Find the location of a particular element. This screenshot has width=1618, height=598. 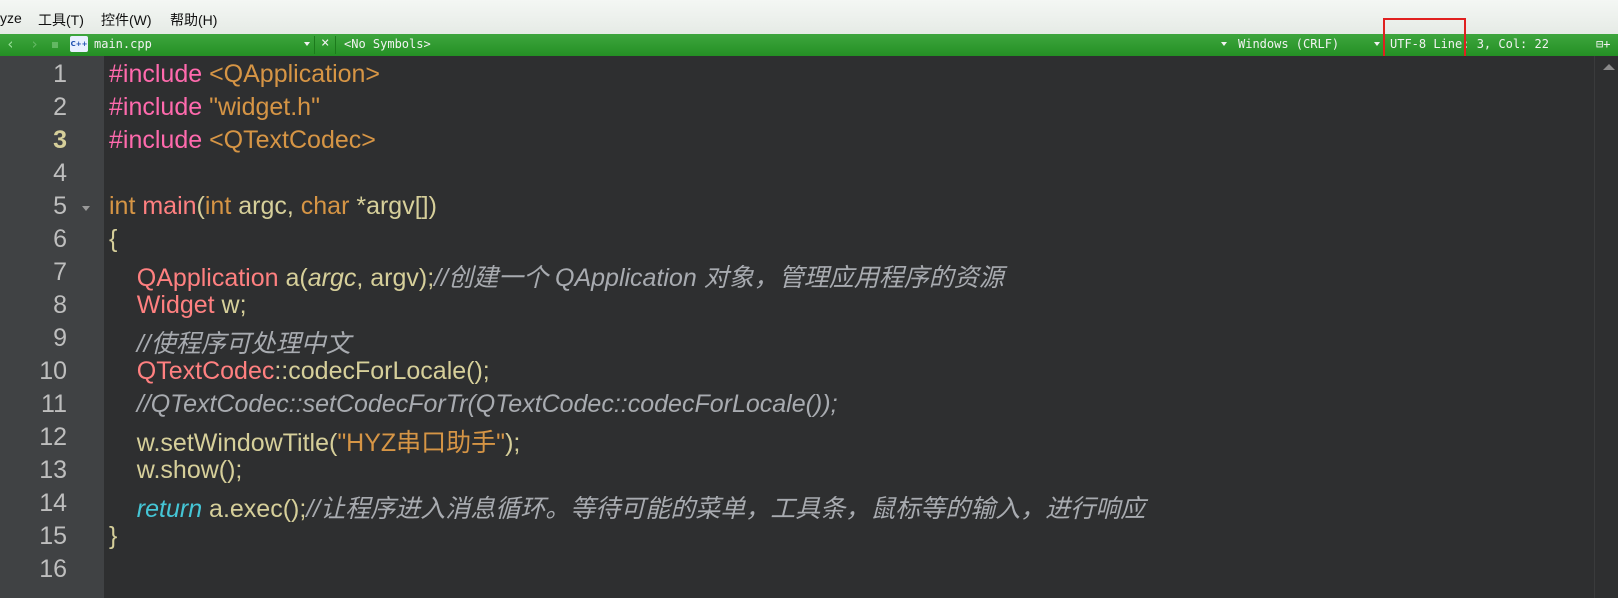

menu-bar: yze 工具(T) 控件(W) 帮助(H) is located at coordinates (809, 17).